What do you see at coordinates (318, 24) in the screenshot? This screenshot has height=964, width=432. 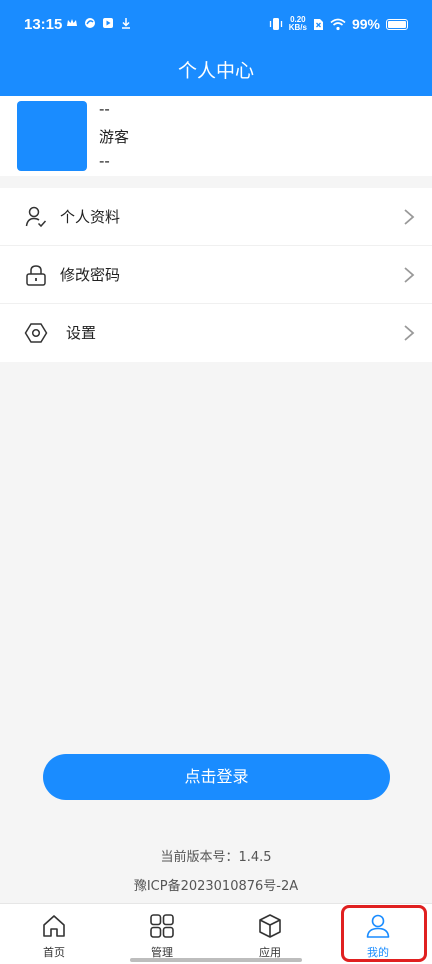 I see `sim-off-icon` at bounding box center [318, 24].